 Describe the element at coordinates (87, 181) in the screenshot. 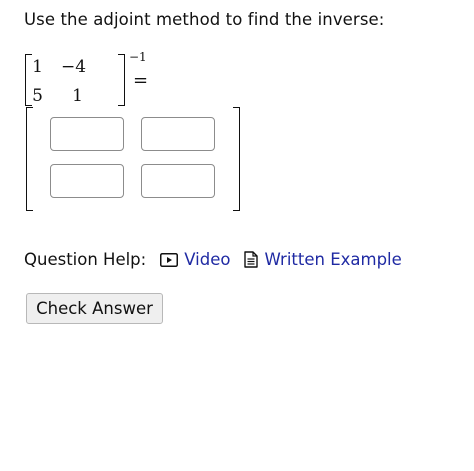

I see `answer-input-r2c1` at that location.